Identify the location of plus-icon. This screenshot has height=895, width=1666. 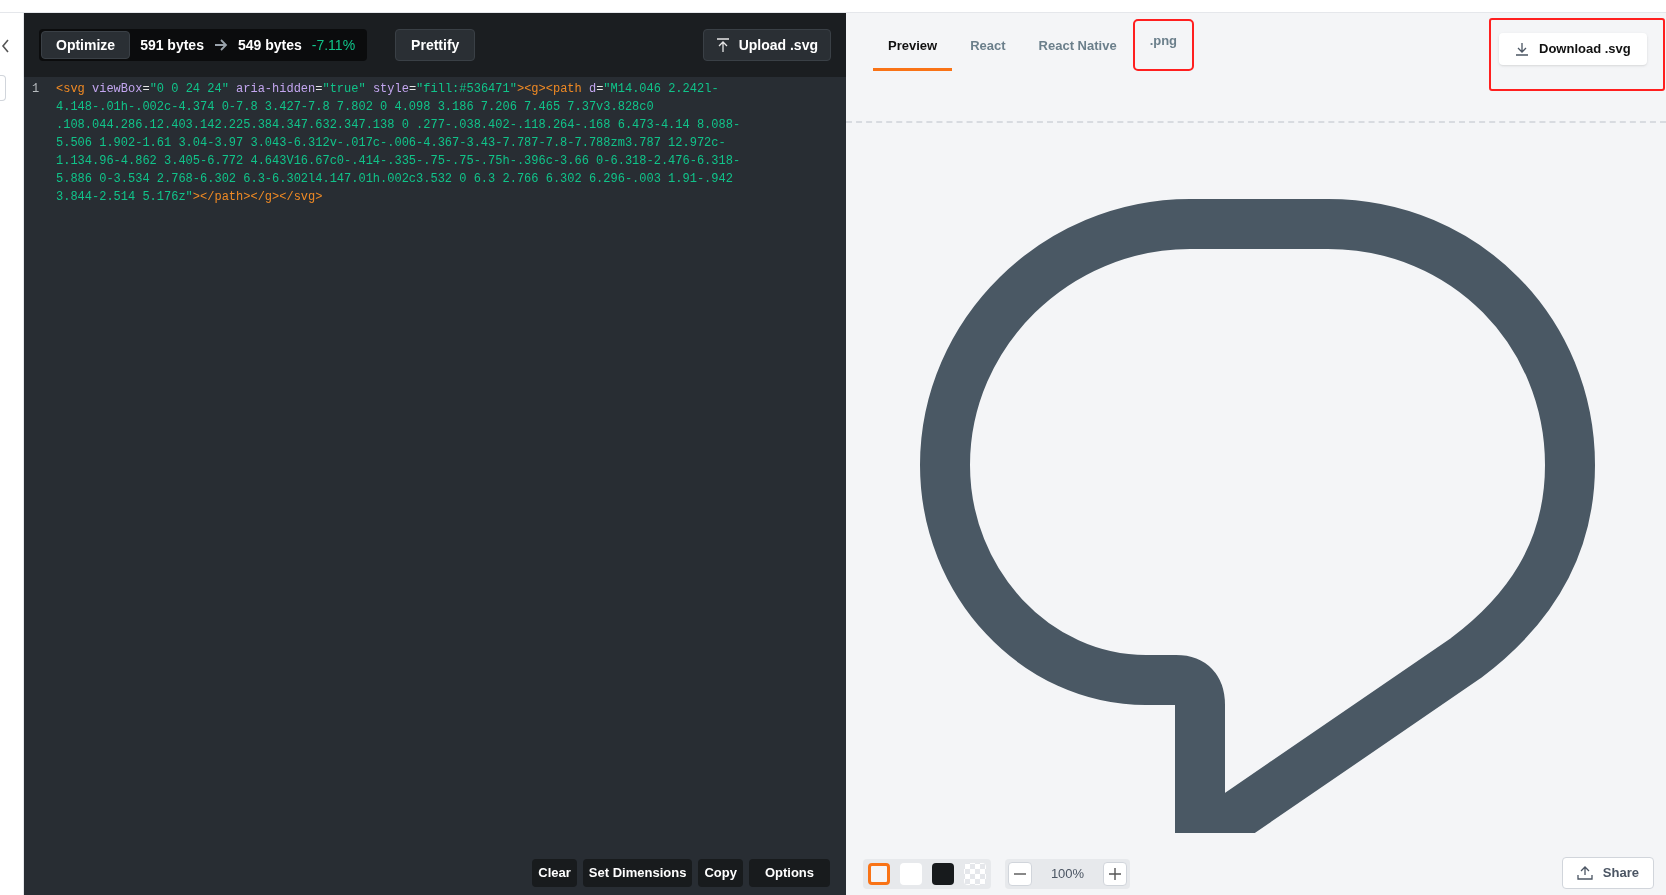
(1115, 874).